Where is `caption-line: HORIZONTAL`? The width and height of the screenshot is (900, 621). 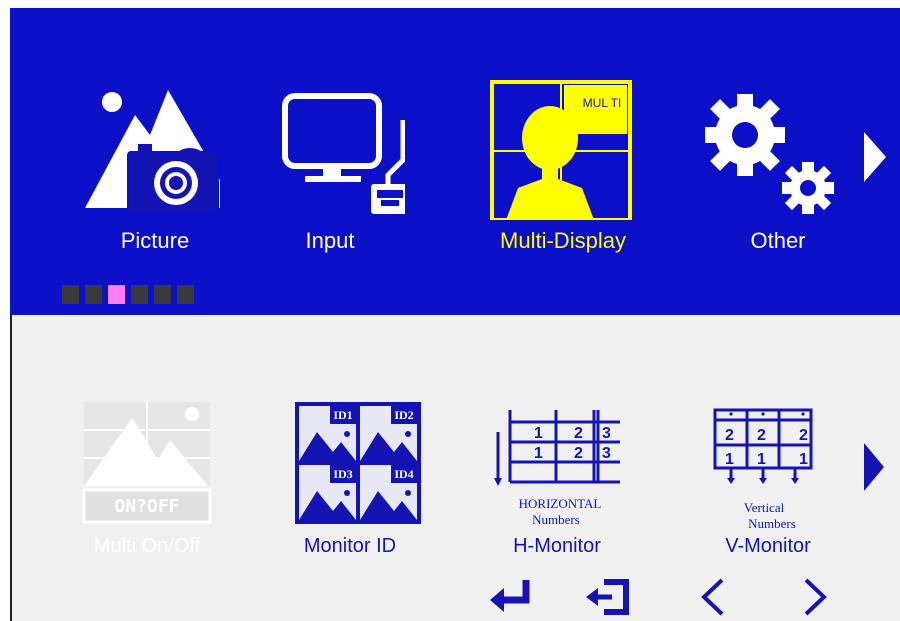 caption-line: HORIZONTAL is located at coordinates (560, 503).